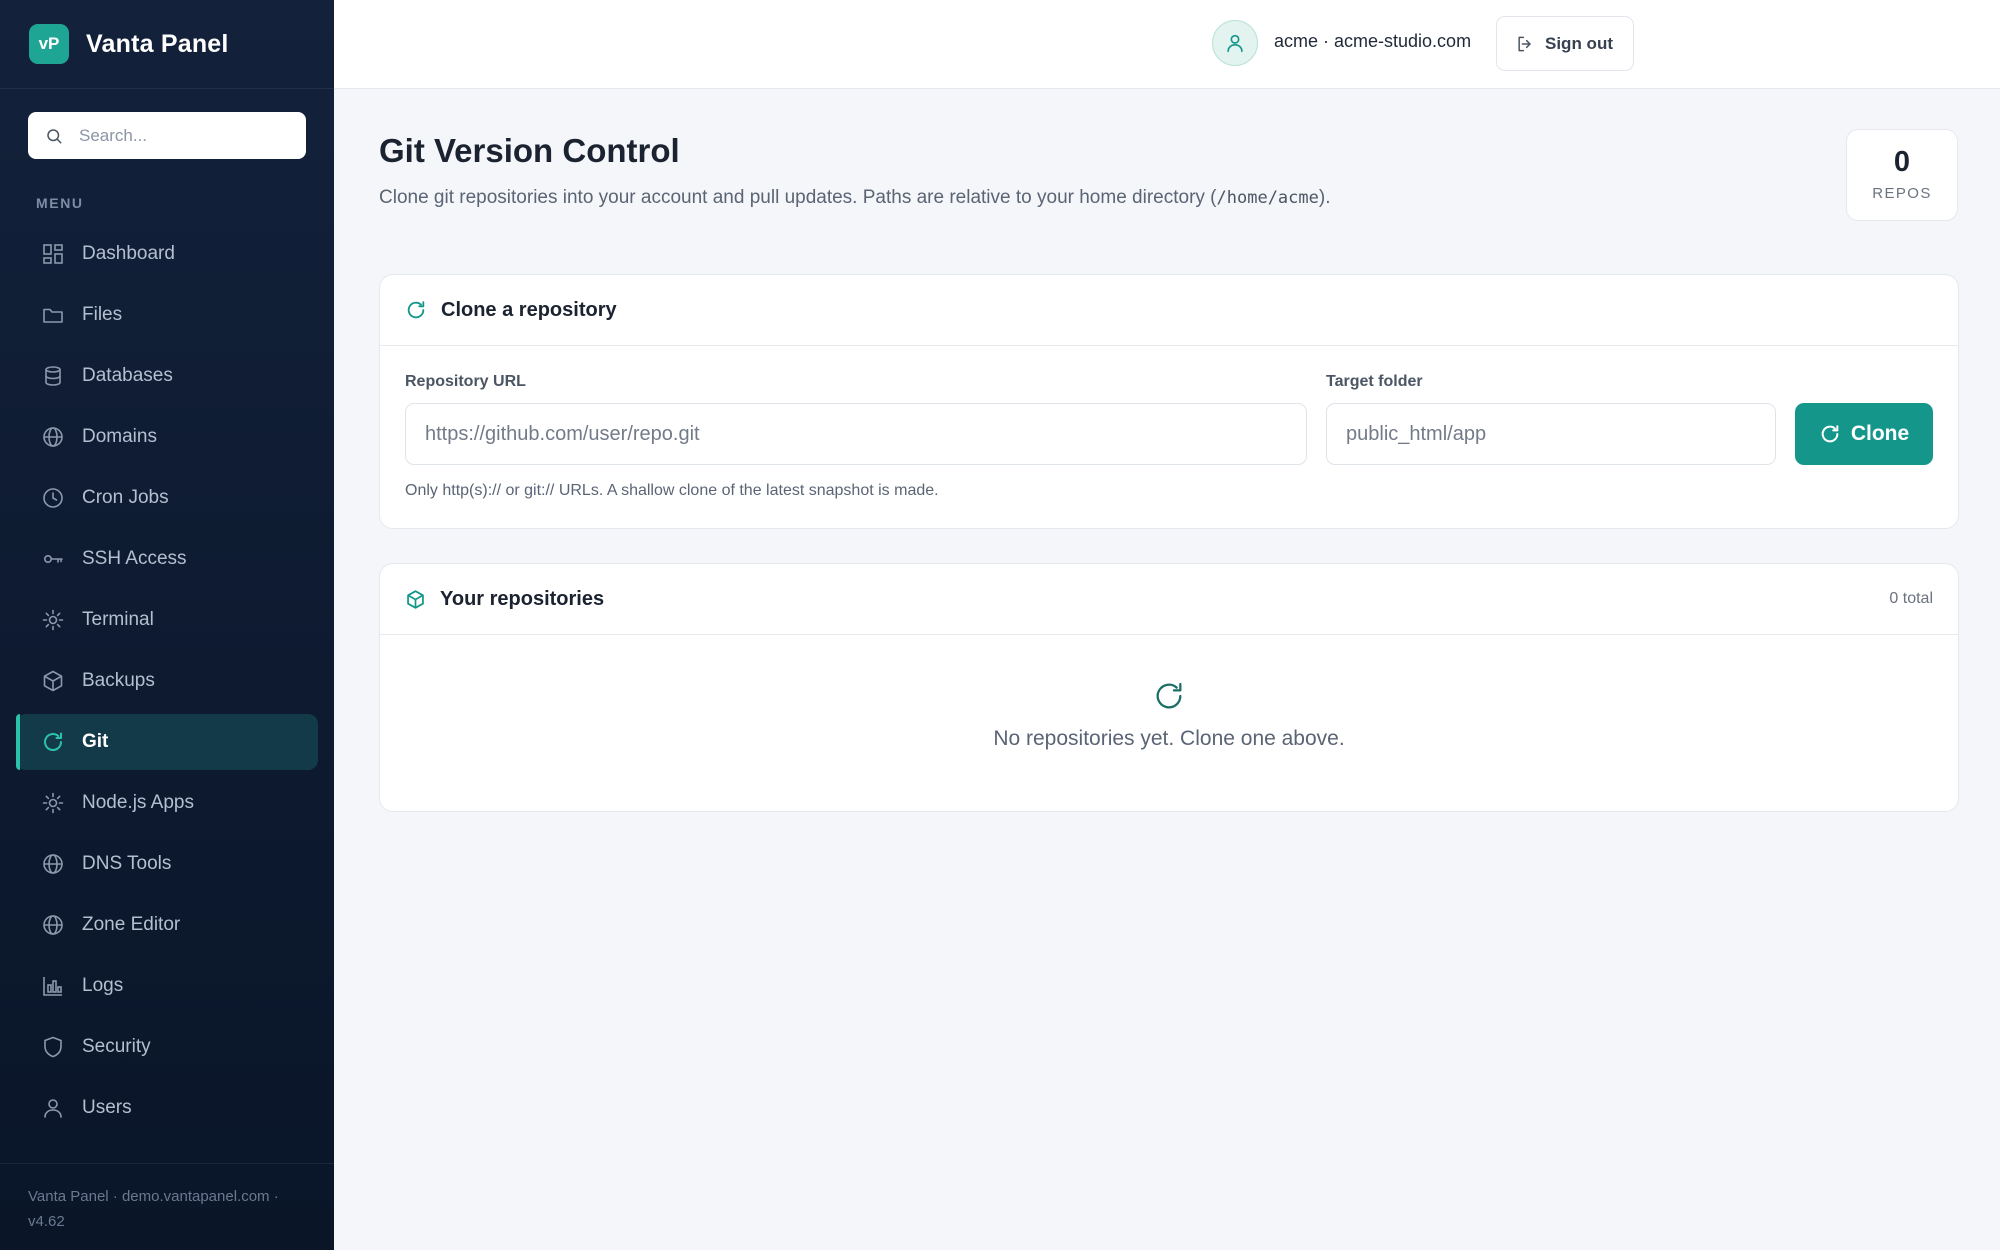 Image resolution: width=2000 pixels, height=1250 pixels. I want to click on sidebar-item-label: DNS Tools, so click(127, 863).